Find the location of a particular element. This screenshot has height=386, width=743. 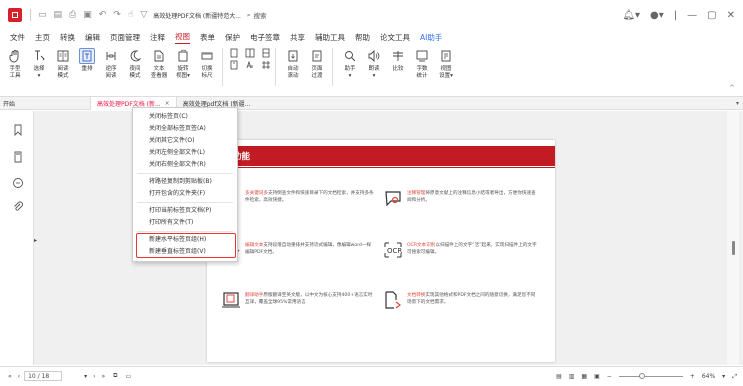

close-button: ✕ is located at coordinates (731, 15).